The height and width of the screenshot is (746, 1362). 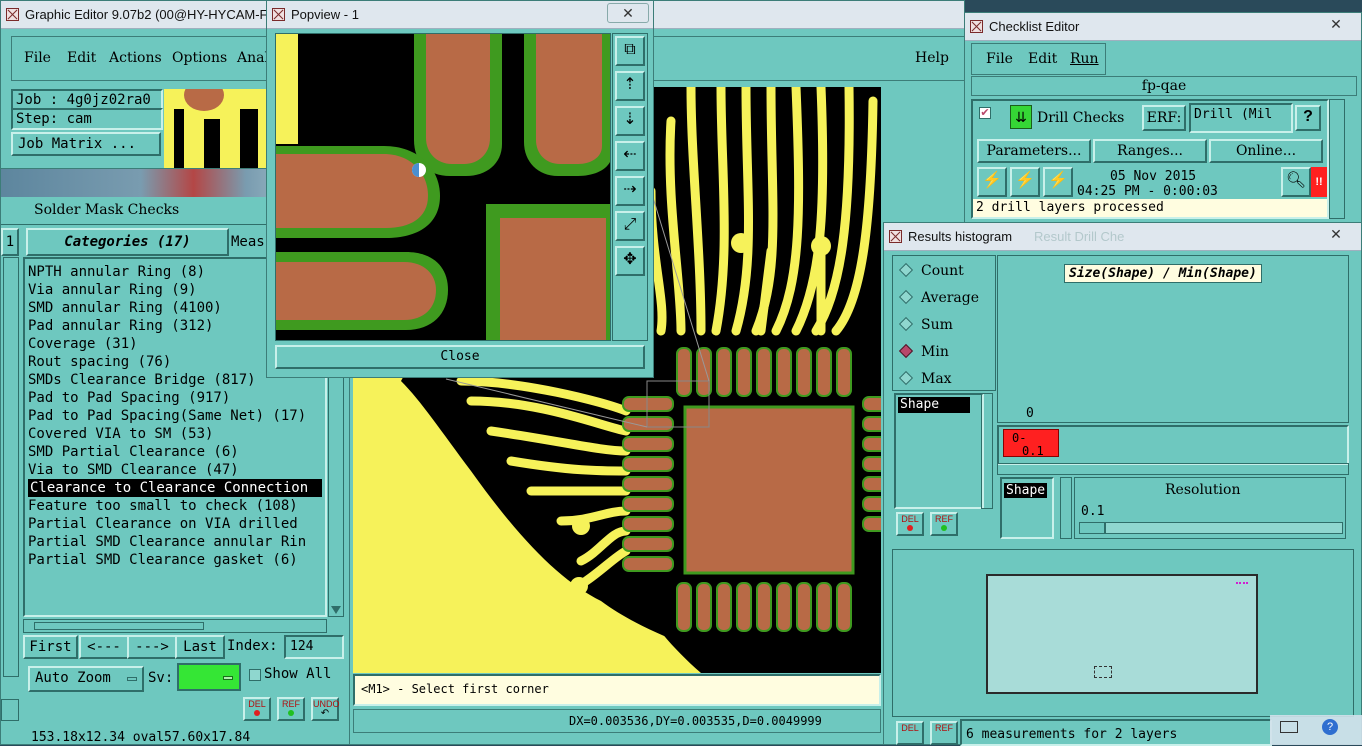 What do you see at coordinates (1093, 528) in the screenshot?
I see `slider-thumb` at bounding box center [1093, 528].